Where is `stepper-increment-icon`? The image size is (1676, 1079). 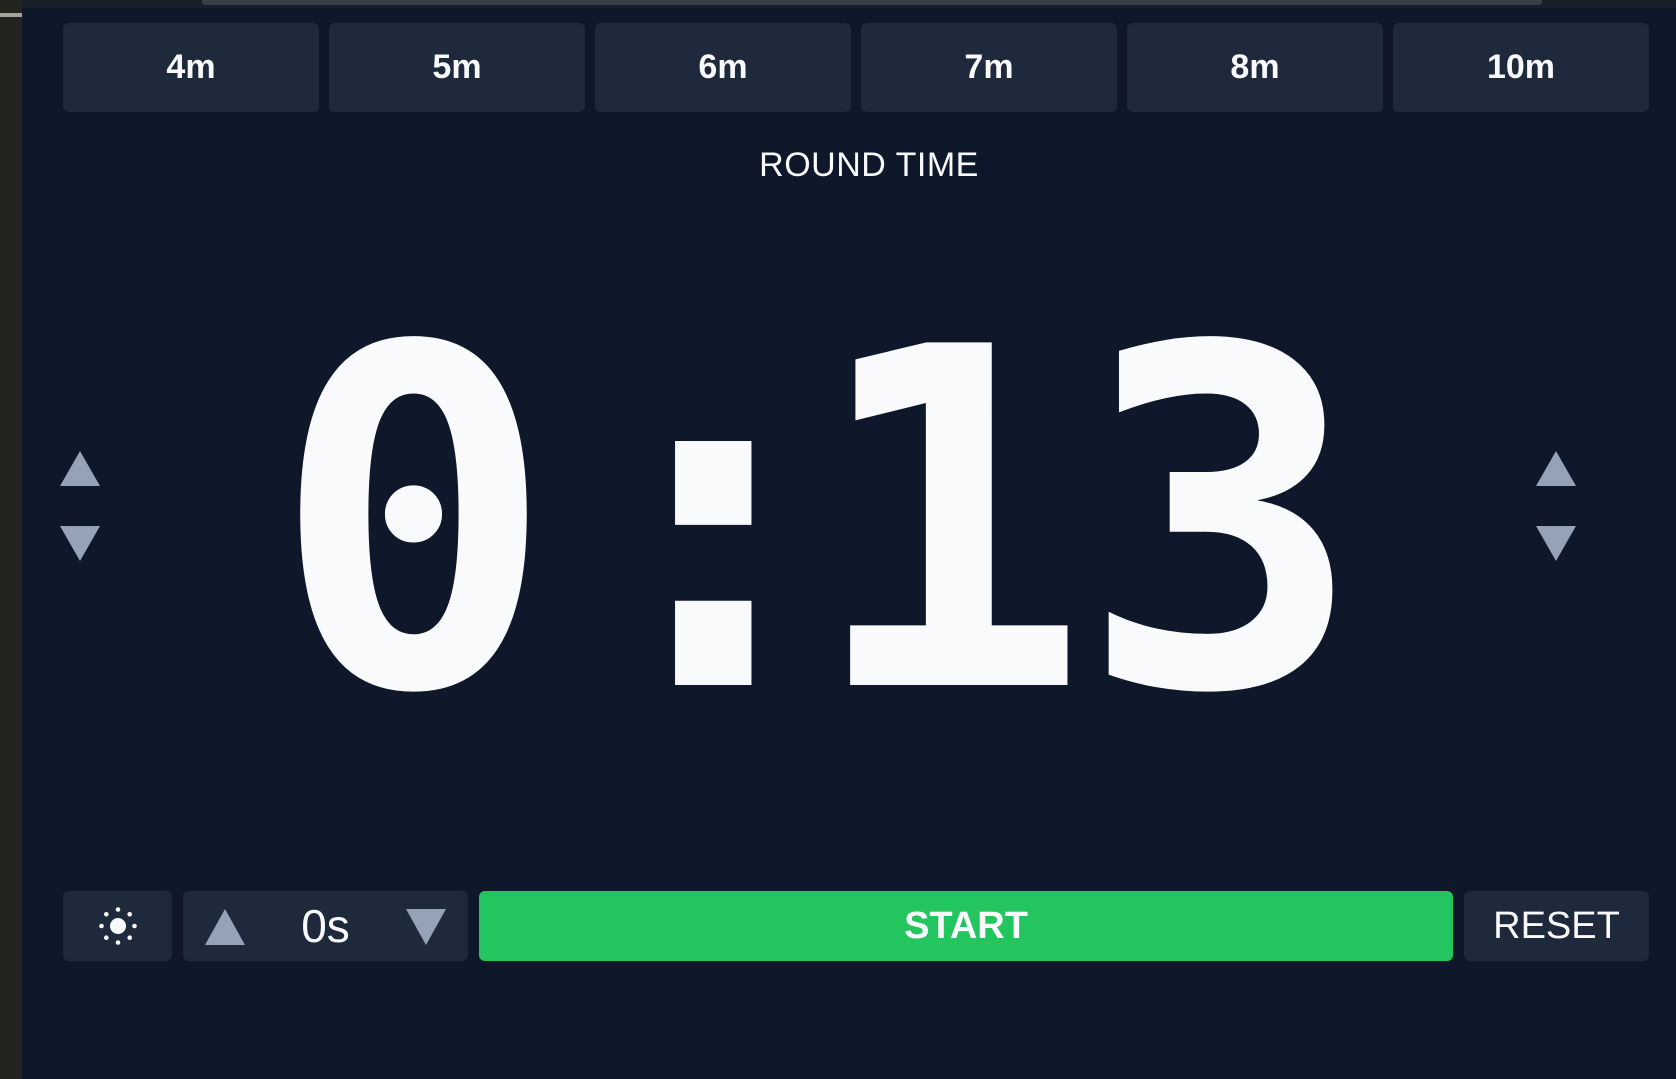
stepper-increment-icon is located at coordinates (225, 927).